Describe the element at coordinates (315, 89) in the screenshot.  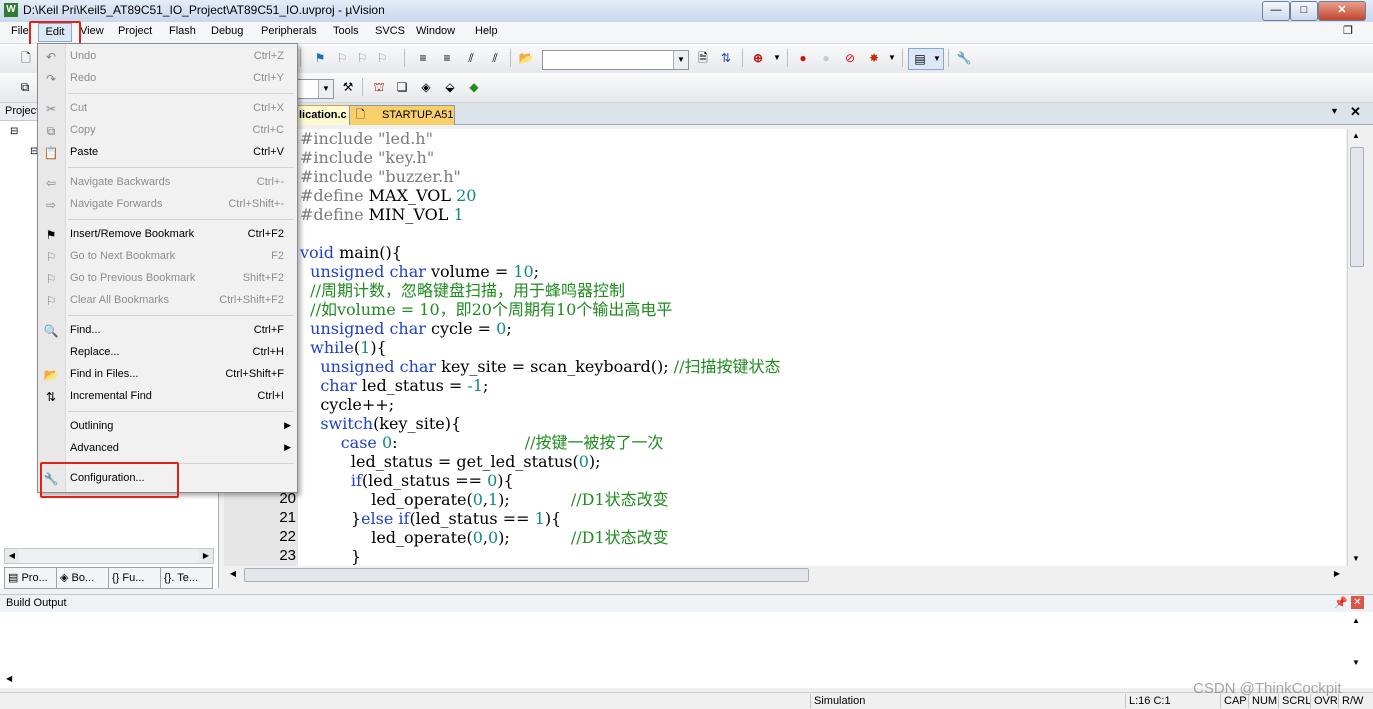
I see `target-combo: ▼` at that location.